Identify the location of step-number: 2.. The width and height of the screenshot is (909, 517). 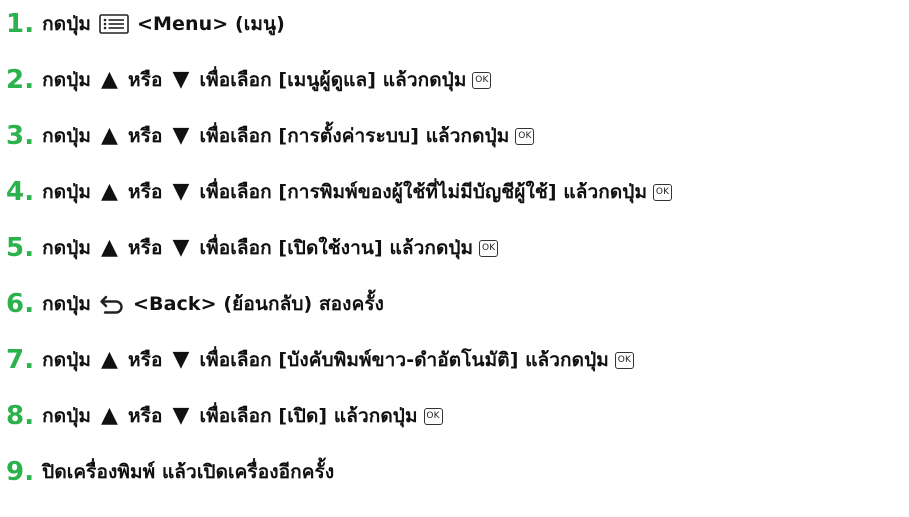
(20, 80).